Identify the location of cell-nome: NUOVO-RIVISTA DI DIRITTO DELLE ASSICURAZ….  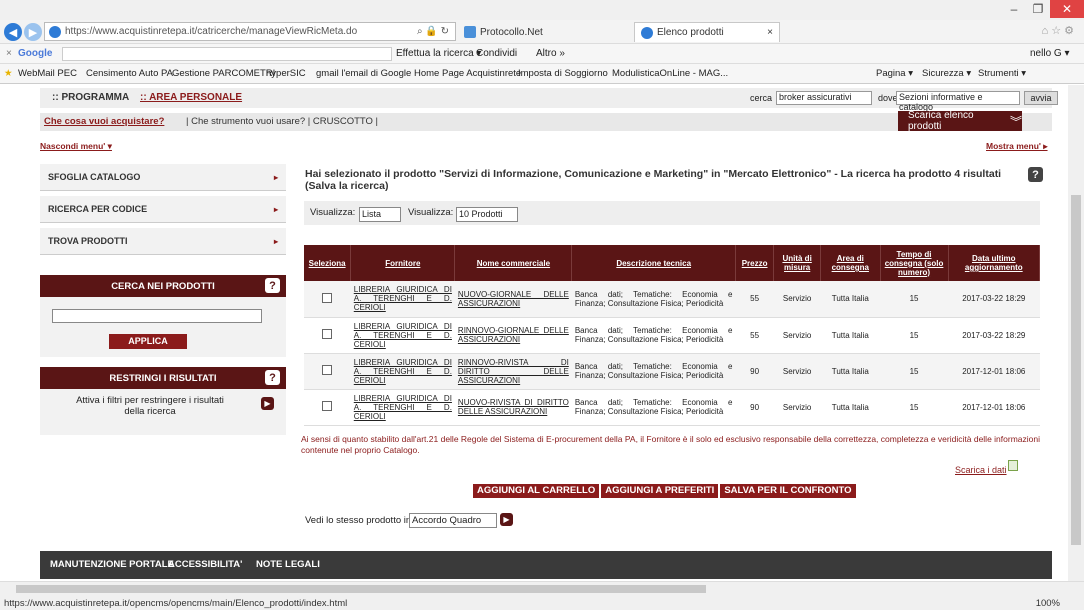
(513, 407).